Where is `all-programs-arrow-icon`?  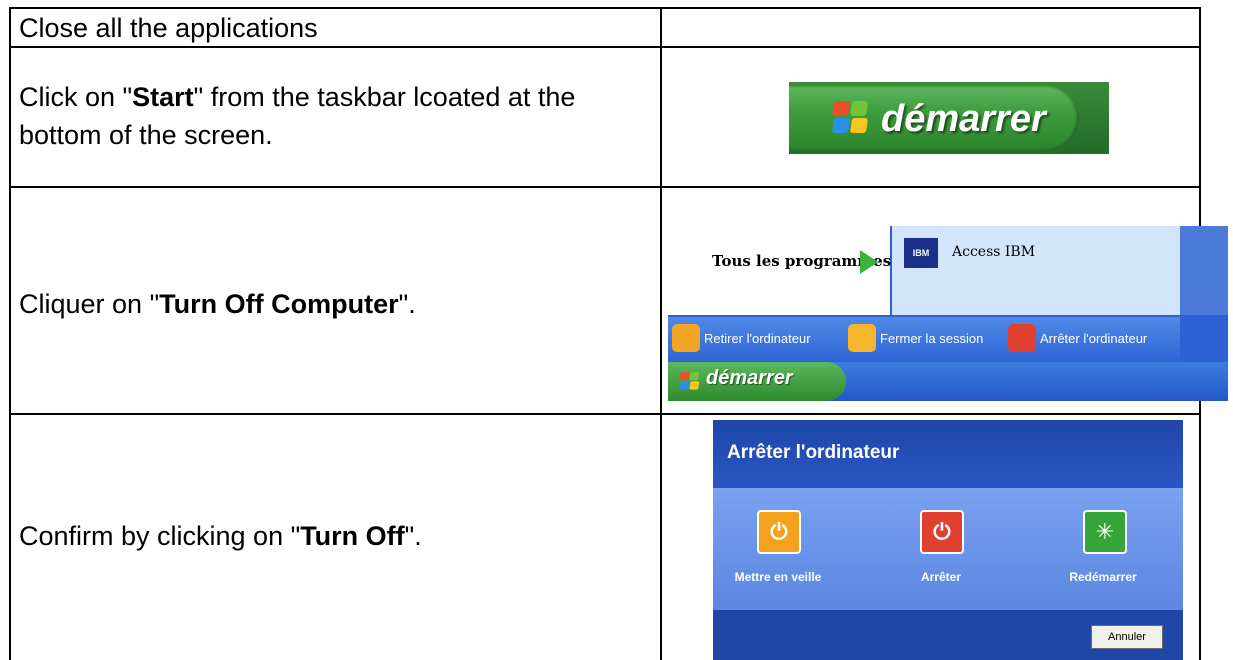 all-programs-arrow-icon is located at coordinates (869, 262).